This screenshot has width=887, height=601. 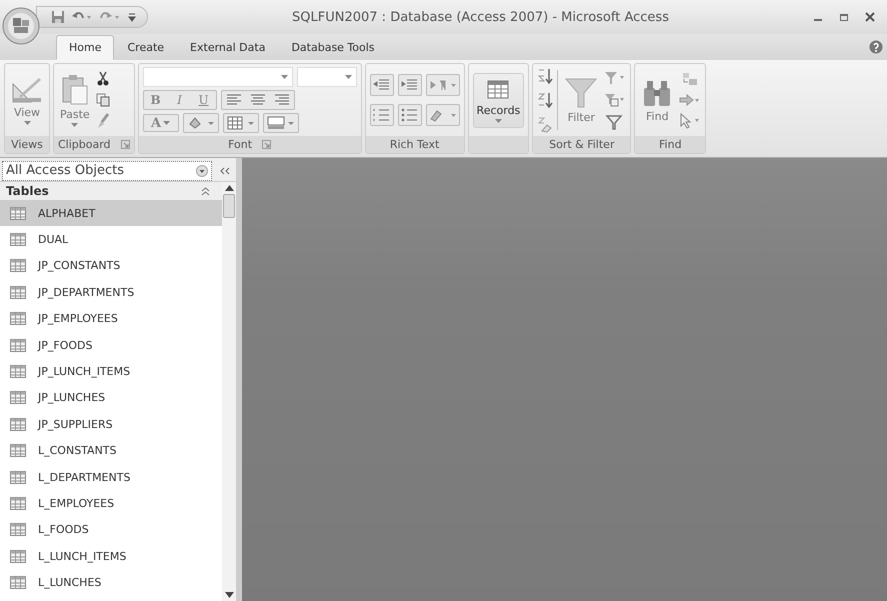 What do you see at coordinates (870, 17) in the screenshot?
I see `close-icon` at bounding box center [870, 17].